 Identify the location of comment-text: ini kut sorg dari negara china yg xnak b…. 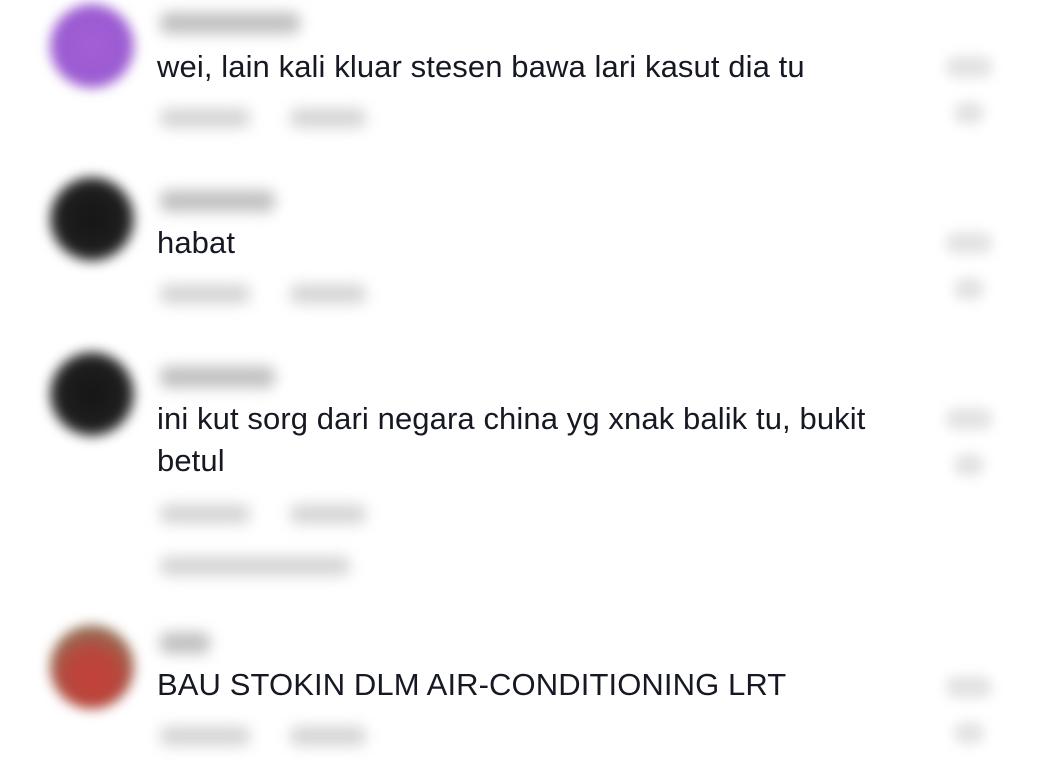
(511, 439).